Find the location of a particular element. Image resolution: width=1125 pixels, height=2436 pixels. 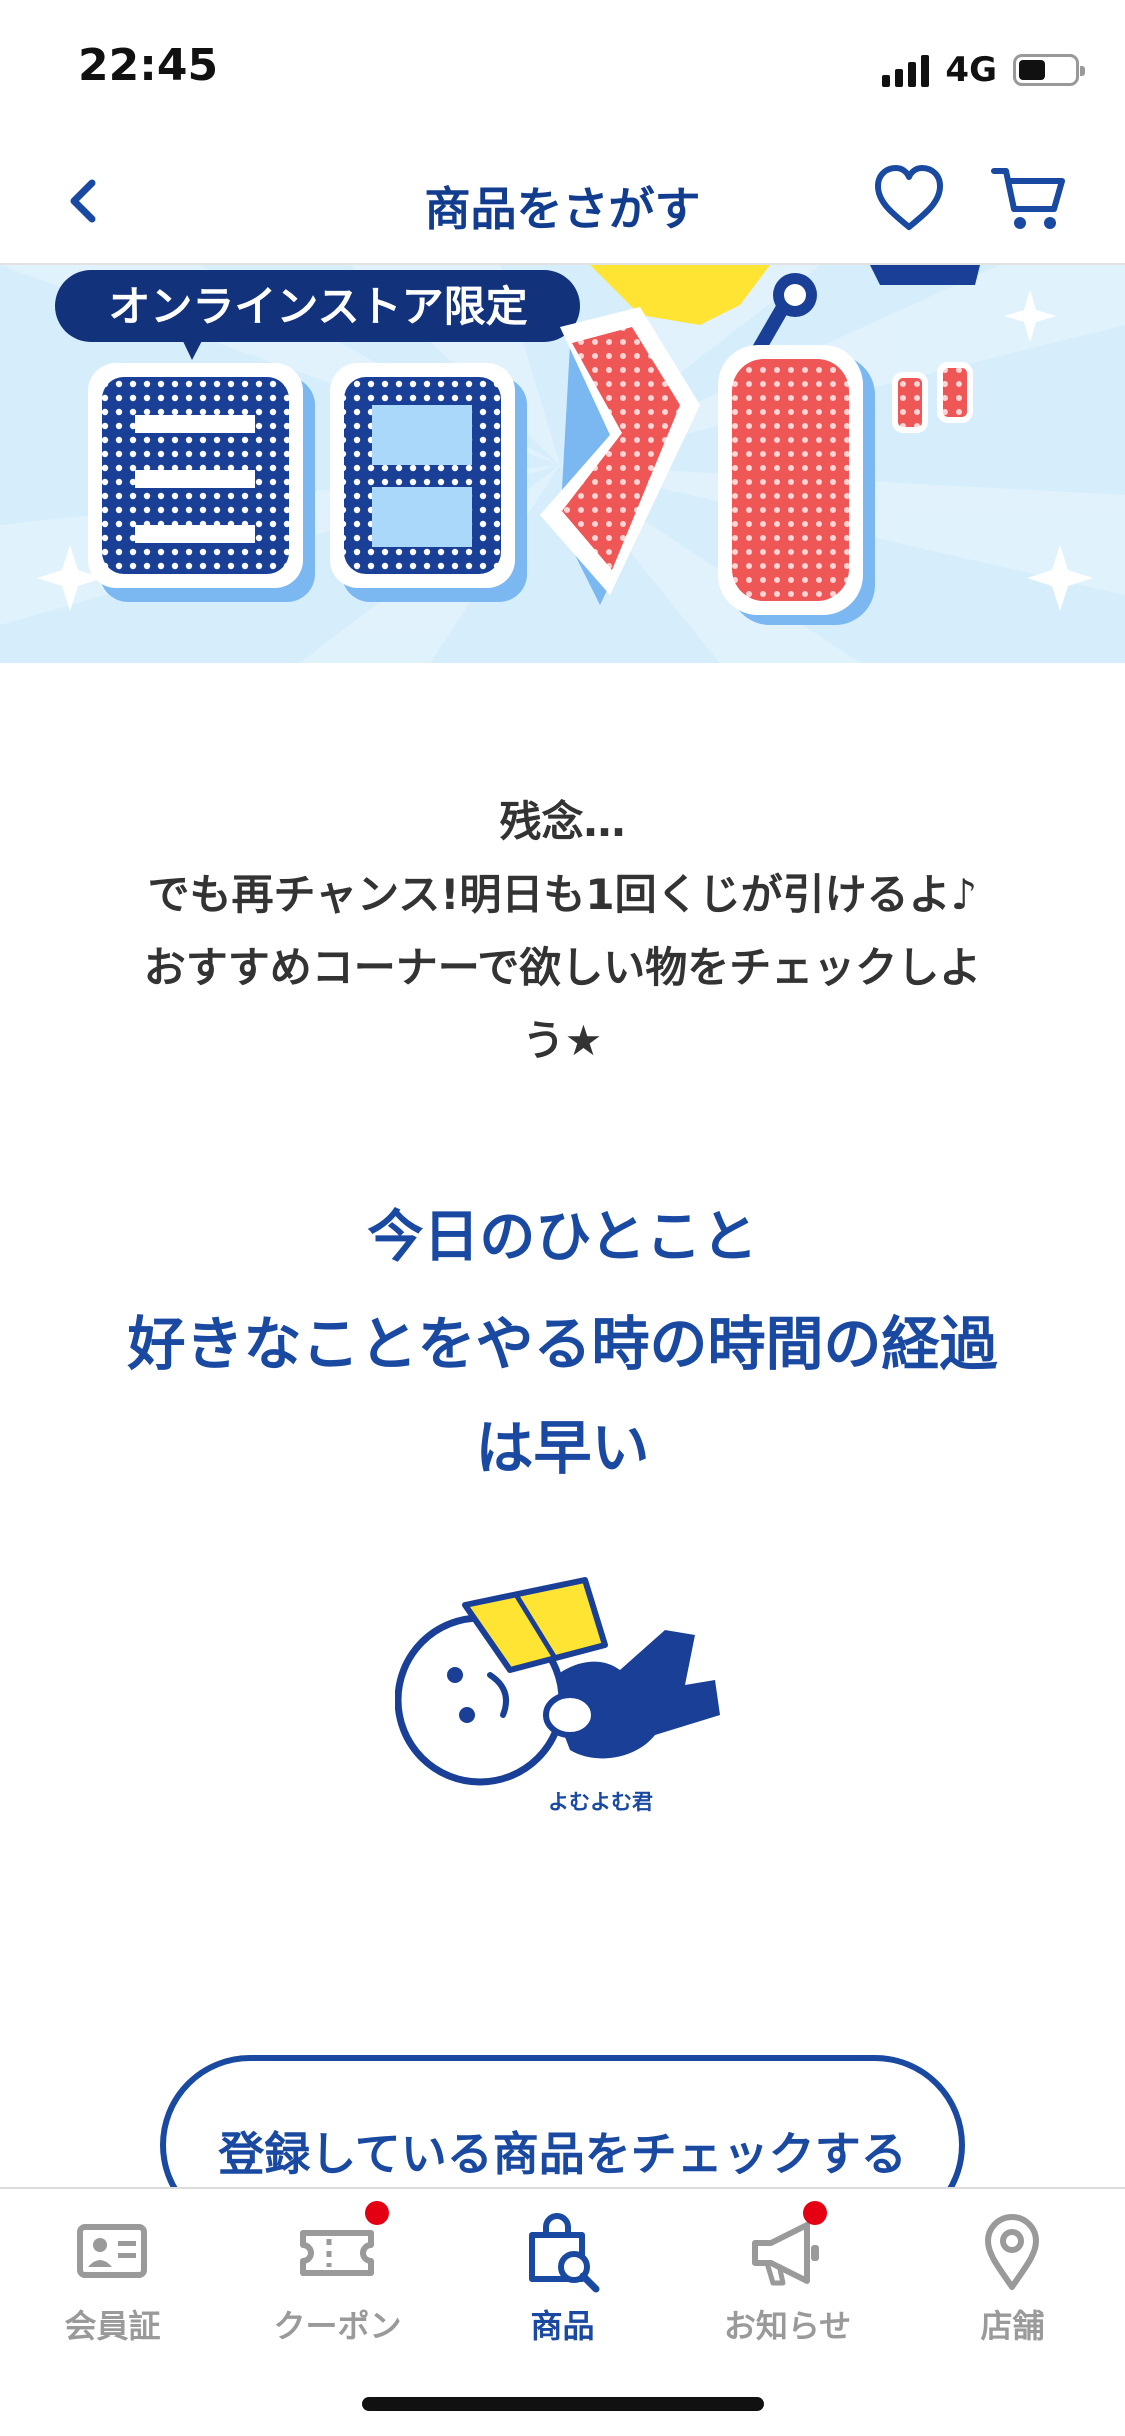

daily-phrase-line: 好きなことをやる時の時間の経過 is located at coordinates (562, 1344).